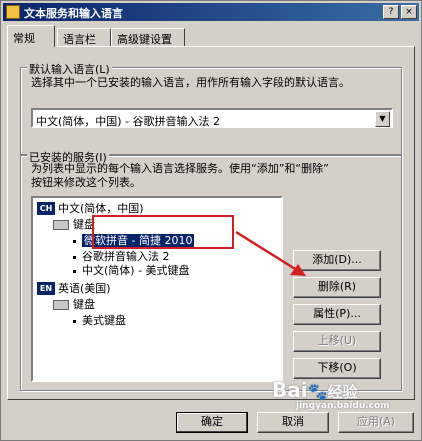  I want to click on watermark-logo: Bai🐾经验, so click(315, 390).